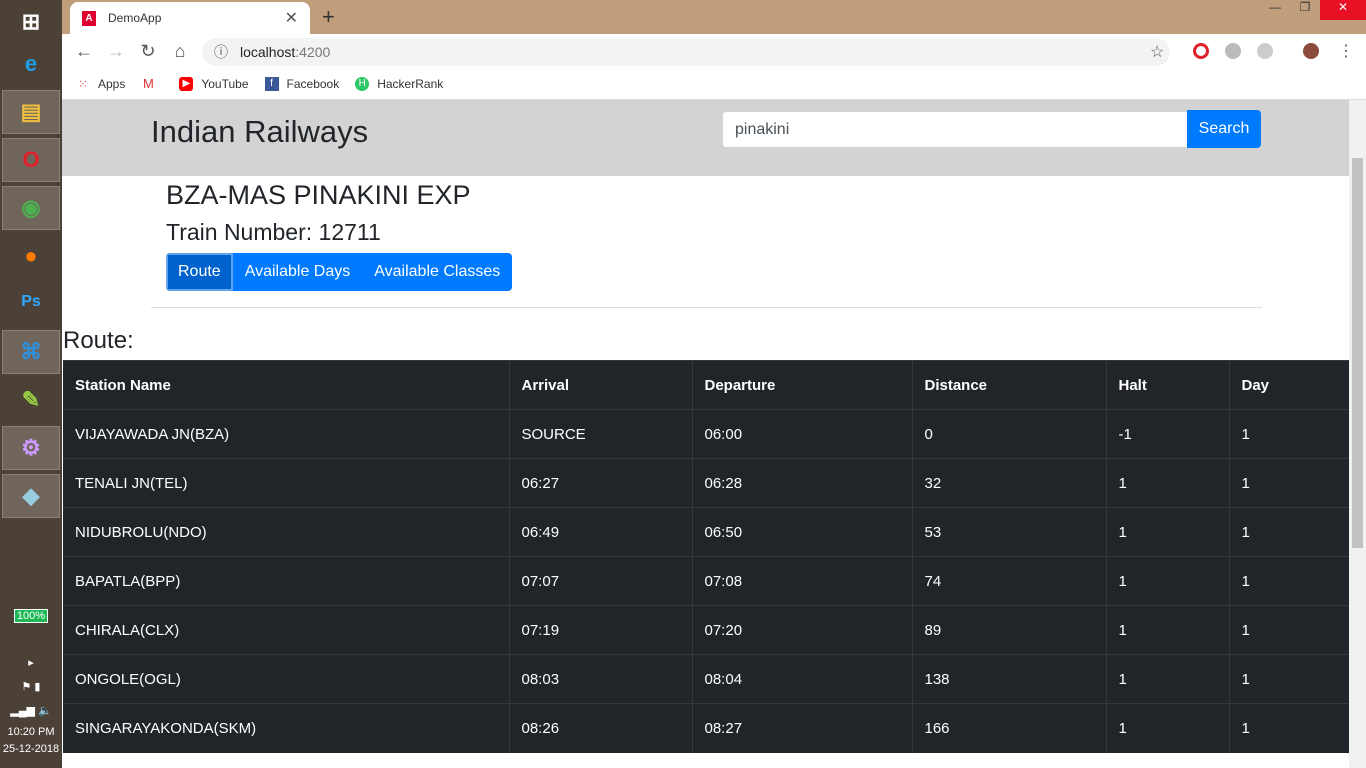 This screenshot has height=768, width=1366. Describe the element at coordinates (1346, 51) in the screenshot. I see `menu-icon: ⋮` at that location.